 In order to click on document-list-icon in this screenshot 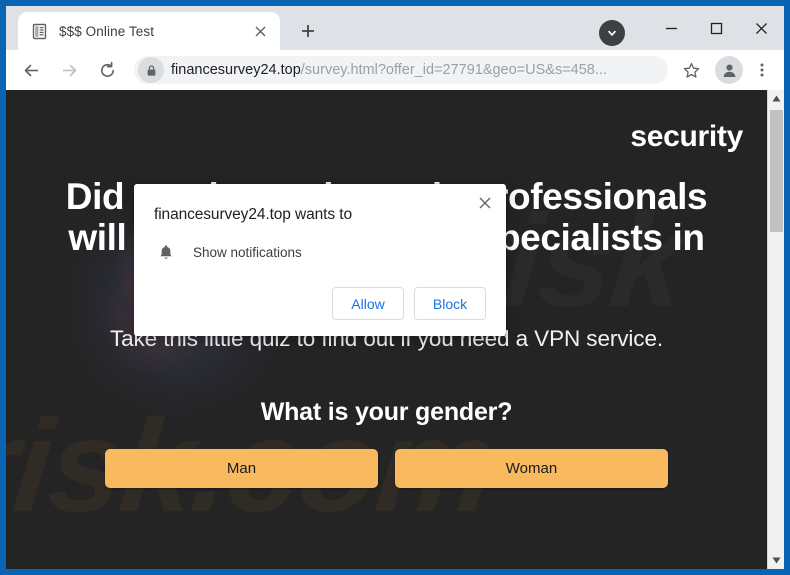, I will do `click(39, 31)`.